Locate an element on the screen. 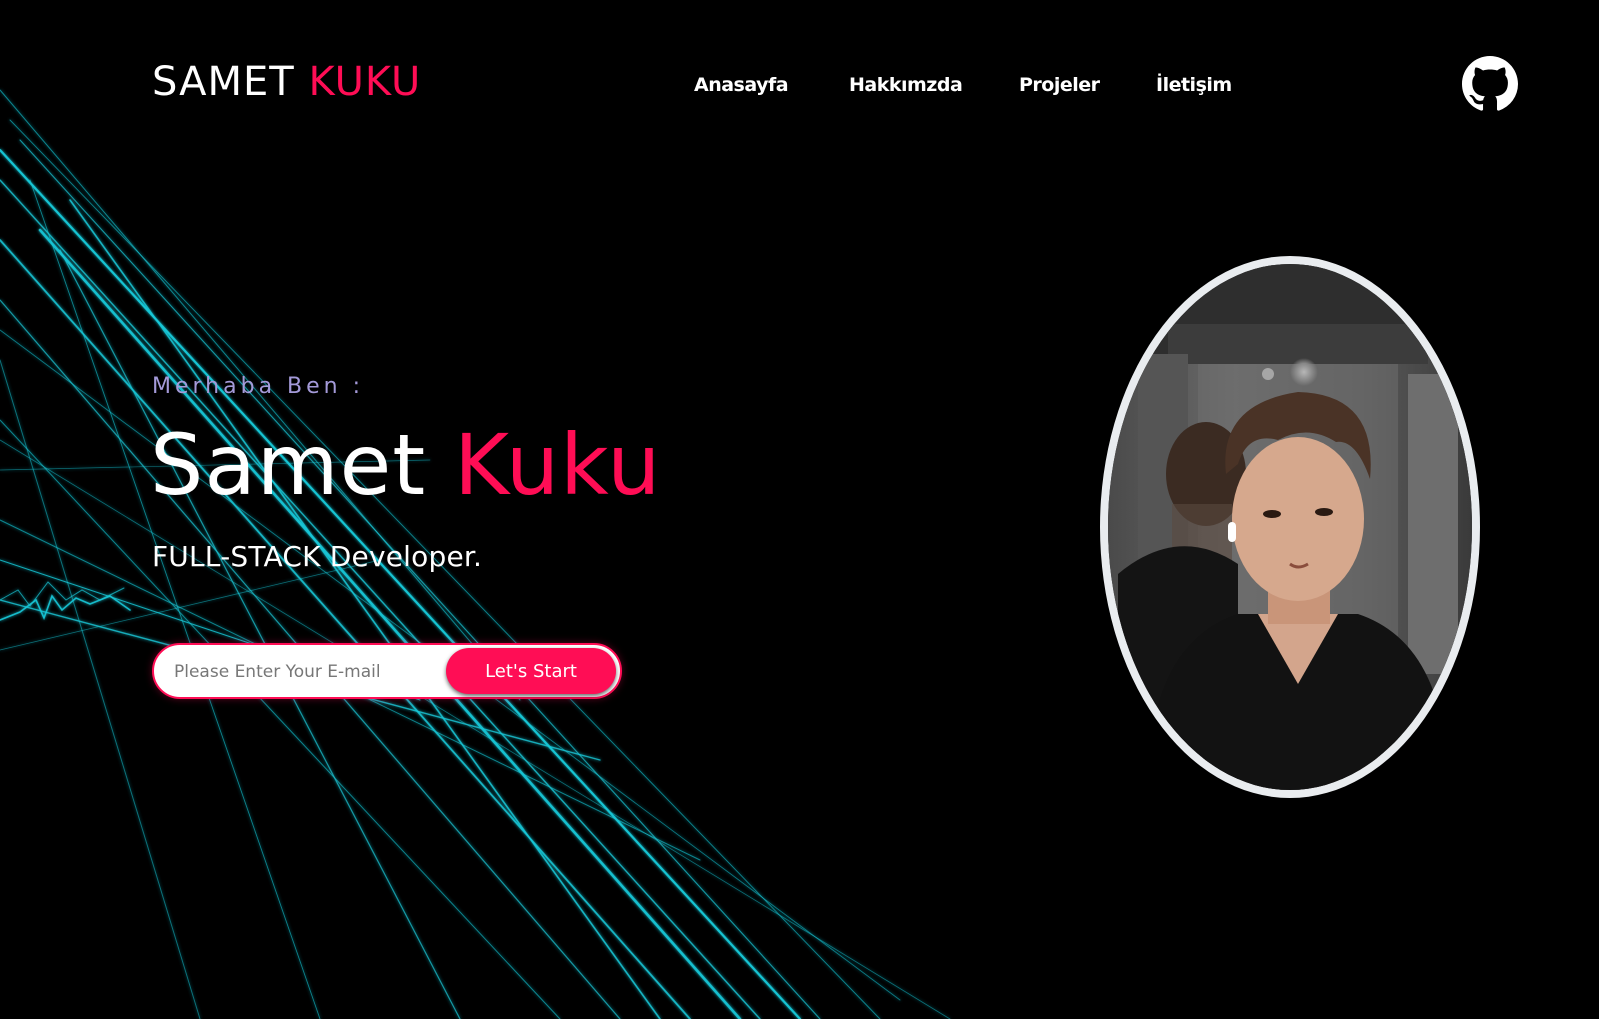  nav-item-hakkimizda: Hakkımzda is located at coordinates (906, 85).